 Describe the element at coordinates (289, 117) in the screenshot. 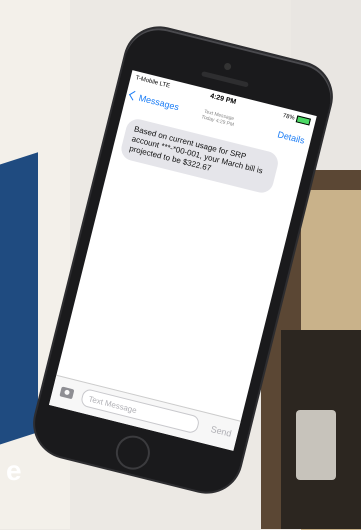

I see `battery-percent: 78%` at that location.